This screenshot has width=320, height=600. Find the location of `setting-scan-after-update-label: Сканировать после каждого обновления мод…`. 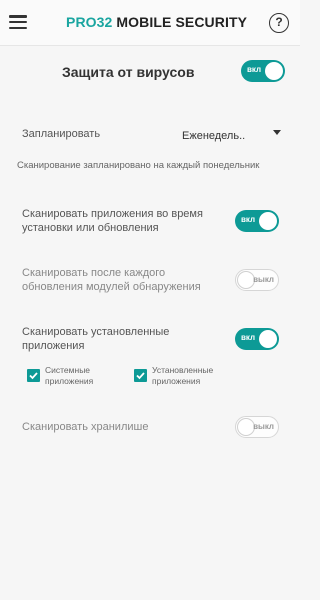

setting-scan-after-update-label: Сканировать после каждого обновления мод… is located at coordinates (111, 280).